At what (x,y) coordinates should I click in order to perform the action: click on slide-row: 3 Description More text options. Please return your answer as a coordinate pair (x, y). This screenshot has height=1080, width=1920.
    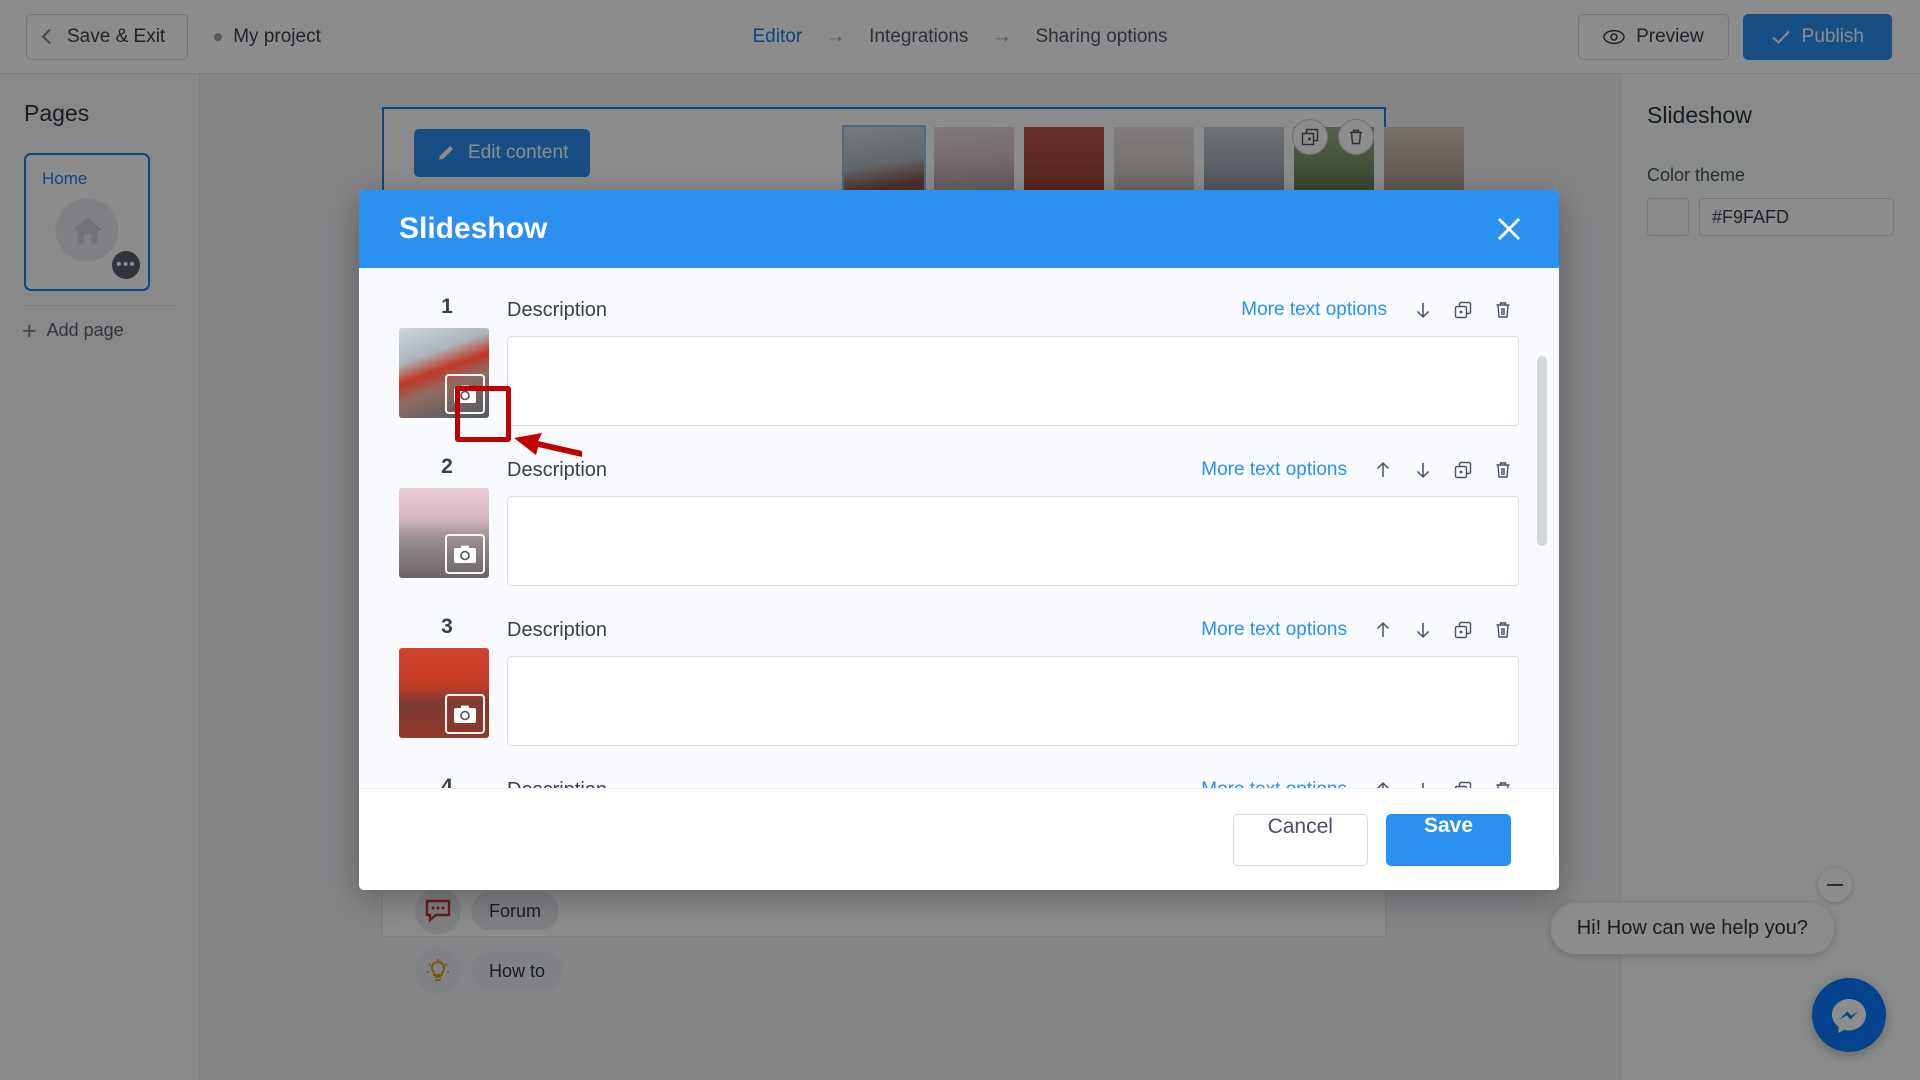
    Looking at the image, I should click on (959, 679).